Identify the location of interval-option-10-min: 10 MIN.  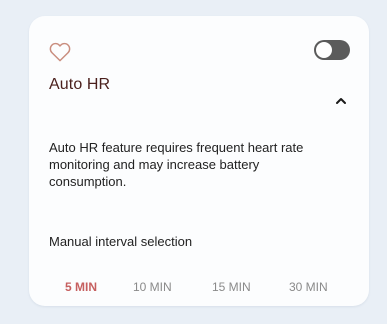
(152, 287).